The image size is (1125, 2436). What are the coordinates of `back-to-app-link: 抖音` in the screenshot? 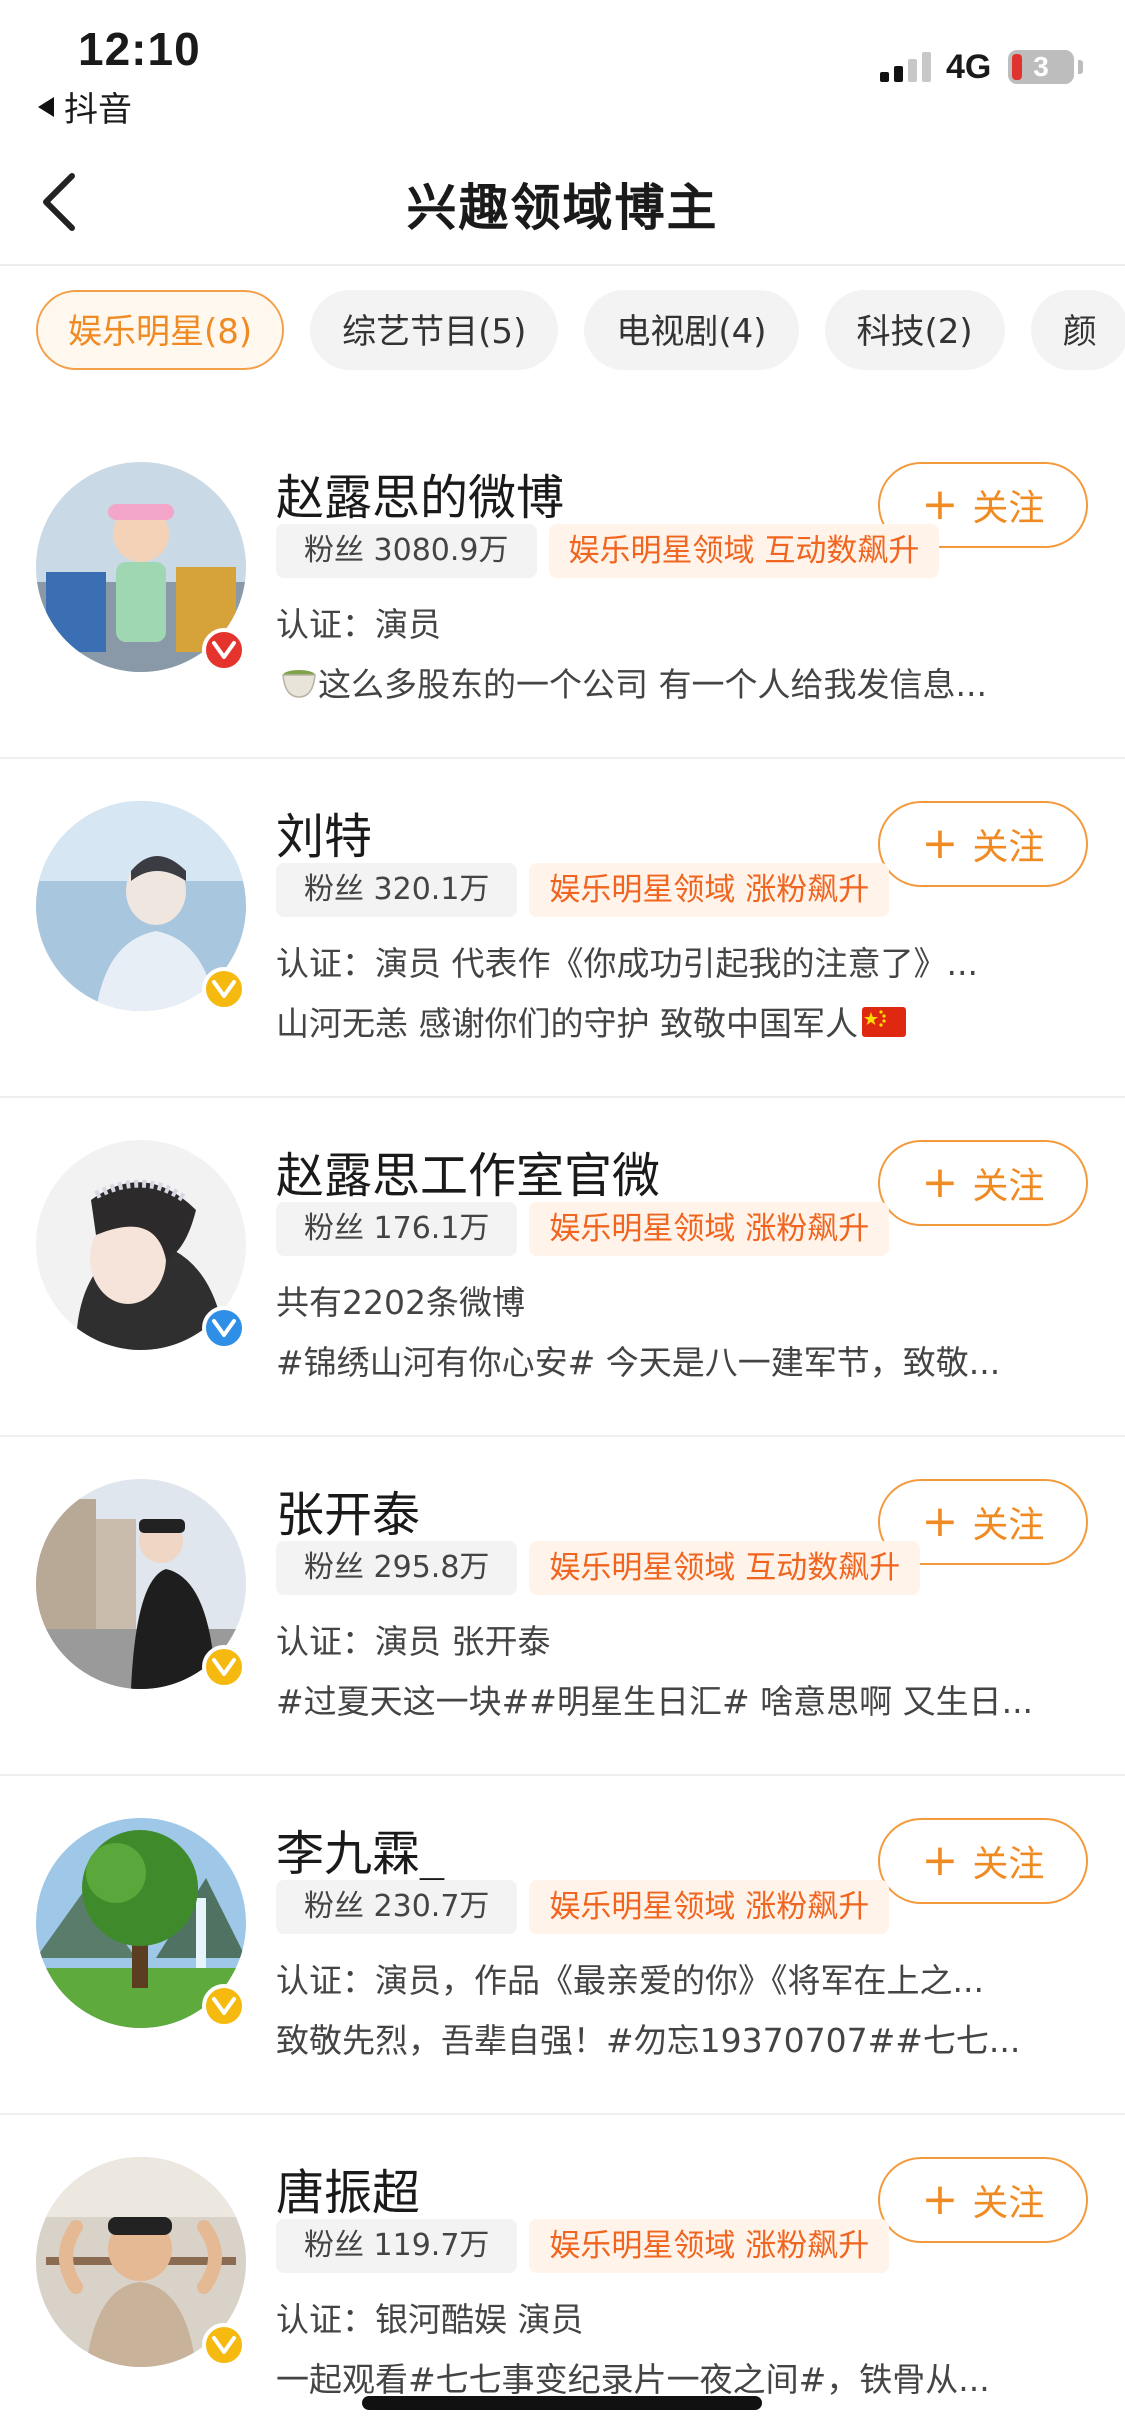 It's located at (85, 106).